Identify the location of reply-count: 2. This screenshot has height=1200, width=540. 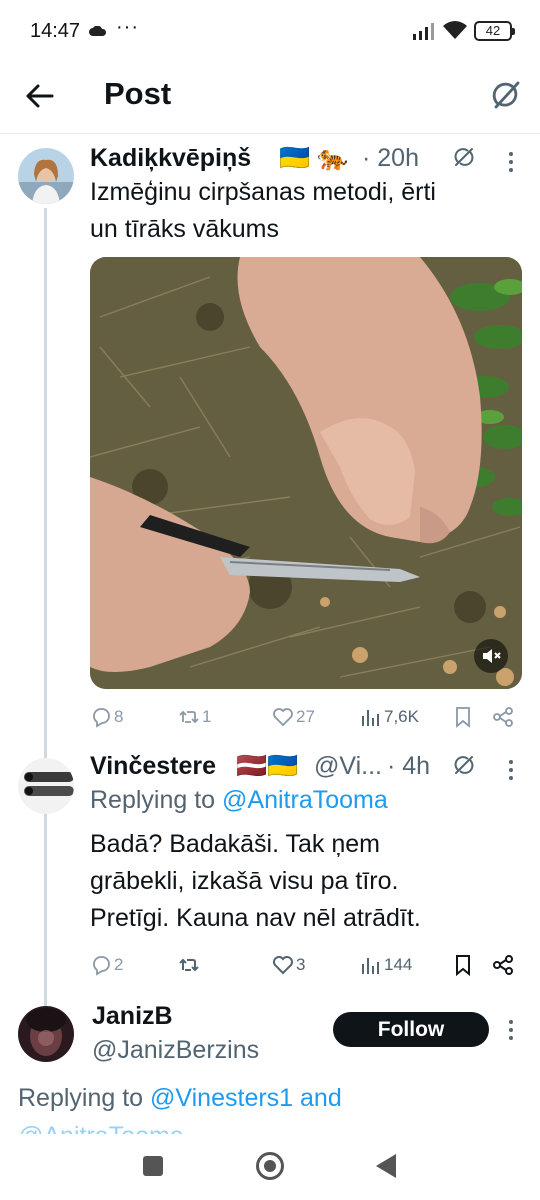
(119, 964).